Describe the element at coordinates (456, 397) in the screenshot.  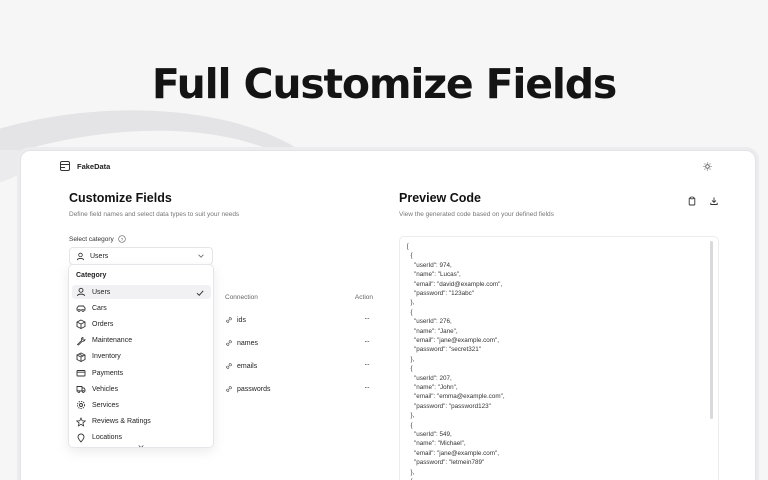
I see `code-line: "email": "emma@example.com",` at that location.